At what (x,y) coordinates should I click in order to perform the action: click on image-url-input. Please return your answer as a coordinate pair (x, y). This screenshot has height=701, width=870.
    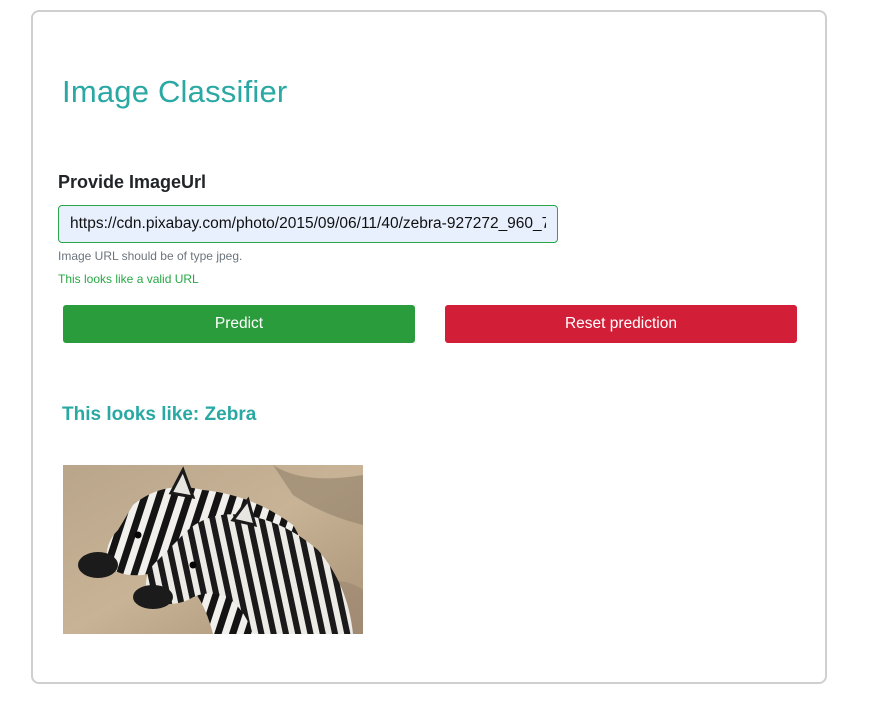
    Looking at the image, I should click on (308, 224).